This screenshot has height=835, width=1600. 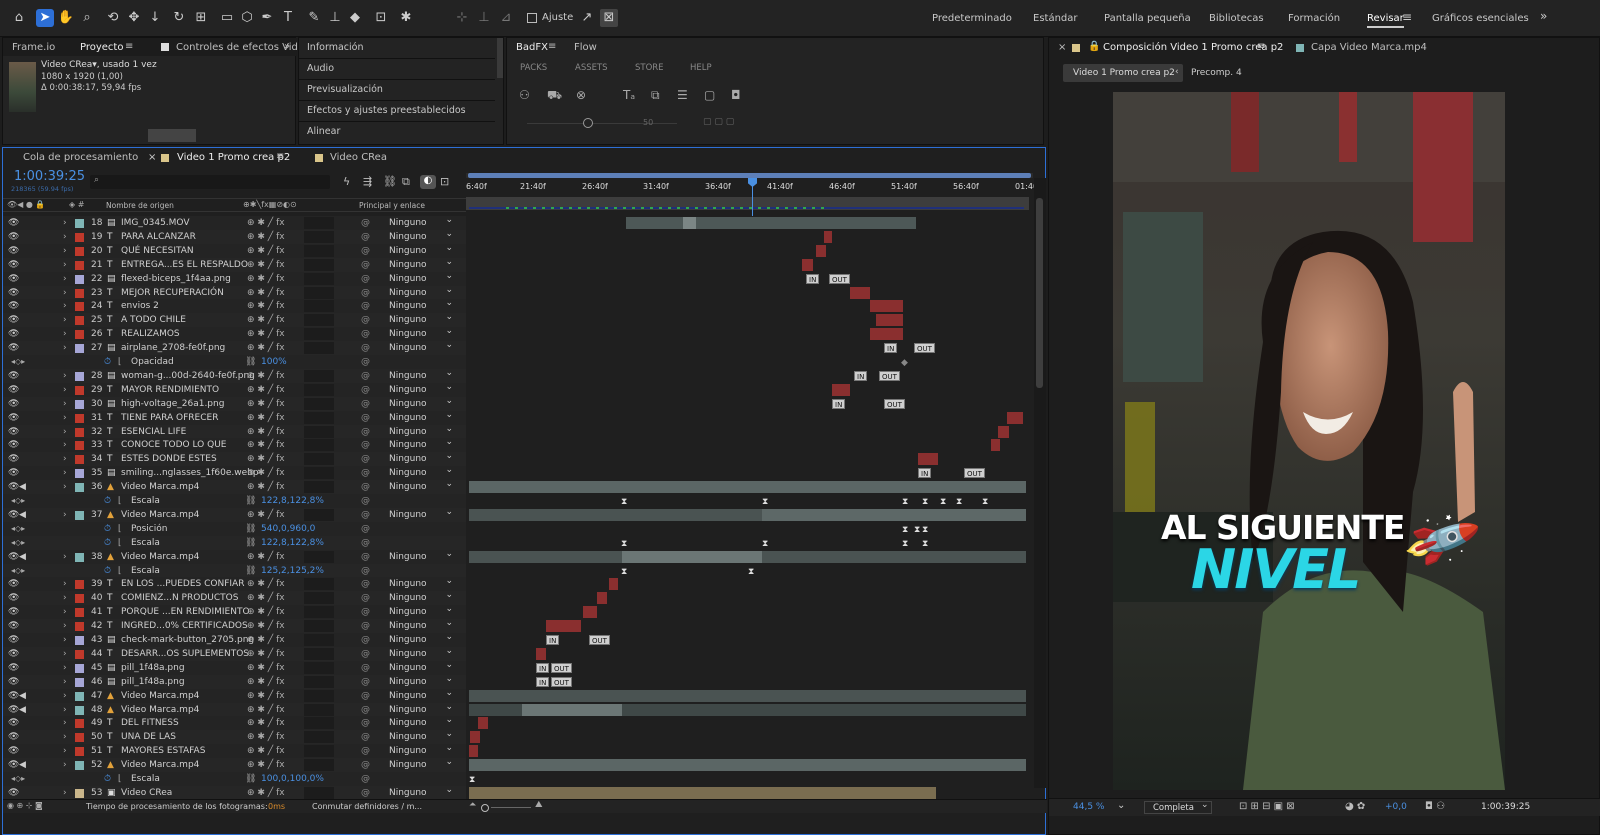 What do you see at coordinates (749, 175) in the screenshot?
I see `work-area-bar` at bounding box center [749, 175].